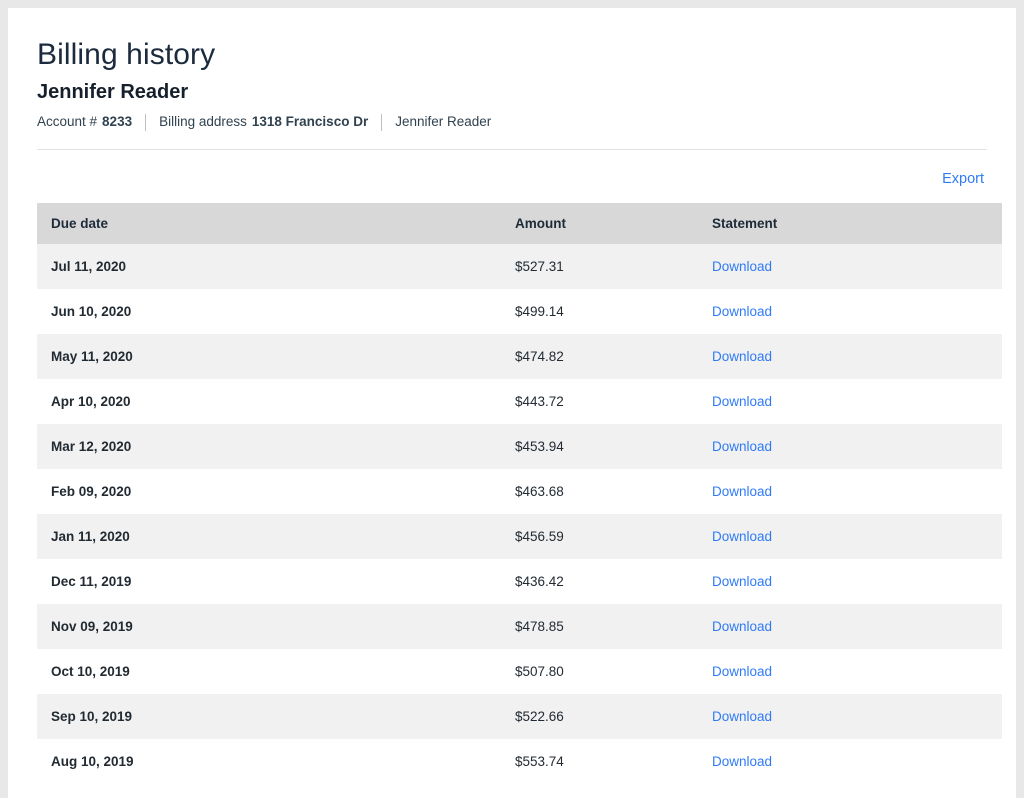 The image size is (1024, 798). What do you see at coordinates (90, 536) in the screenshot?
I see `cell-due-date: Jan 11, 2020` at bounding box center [90, 536].